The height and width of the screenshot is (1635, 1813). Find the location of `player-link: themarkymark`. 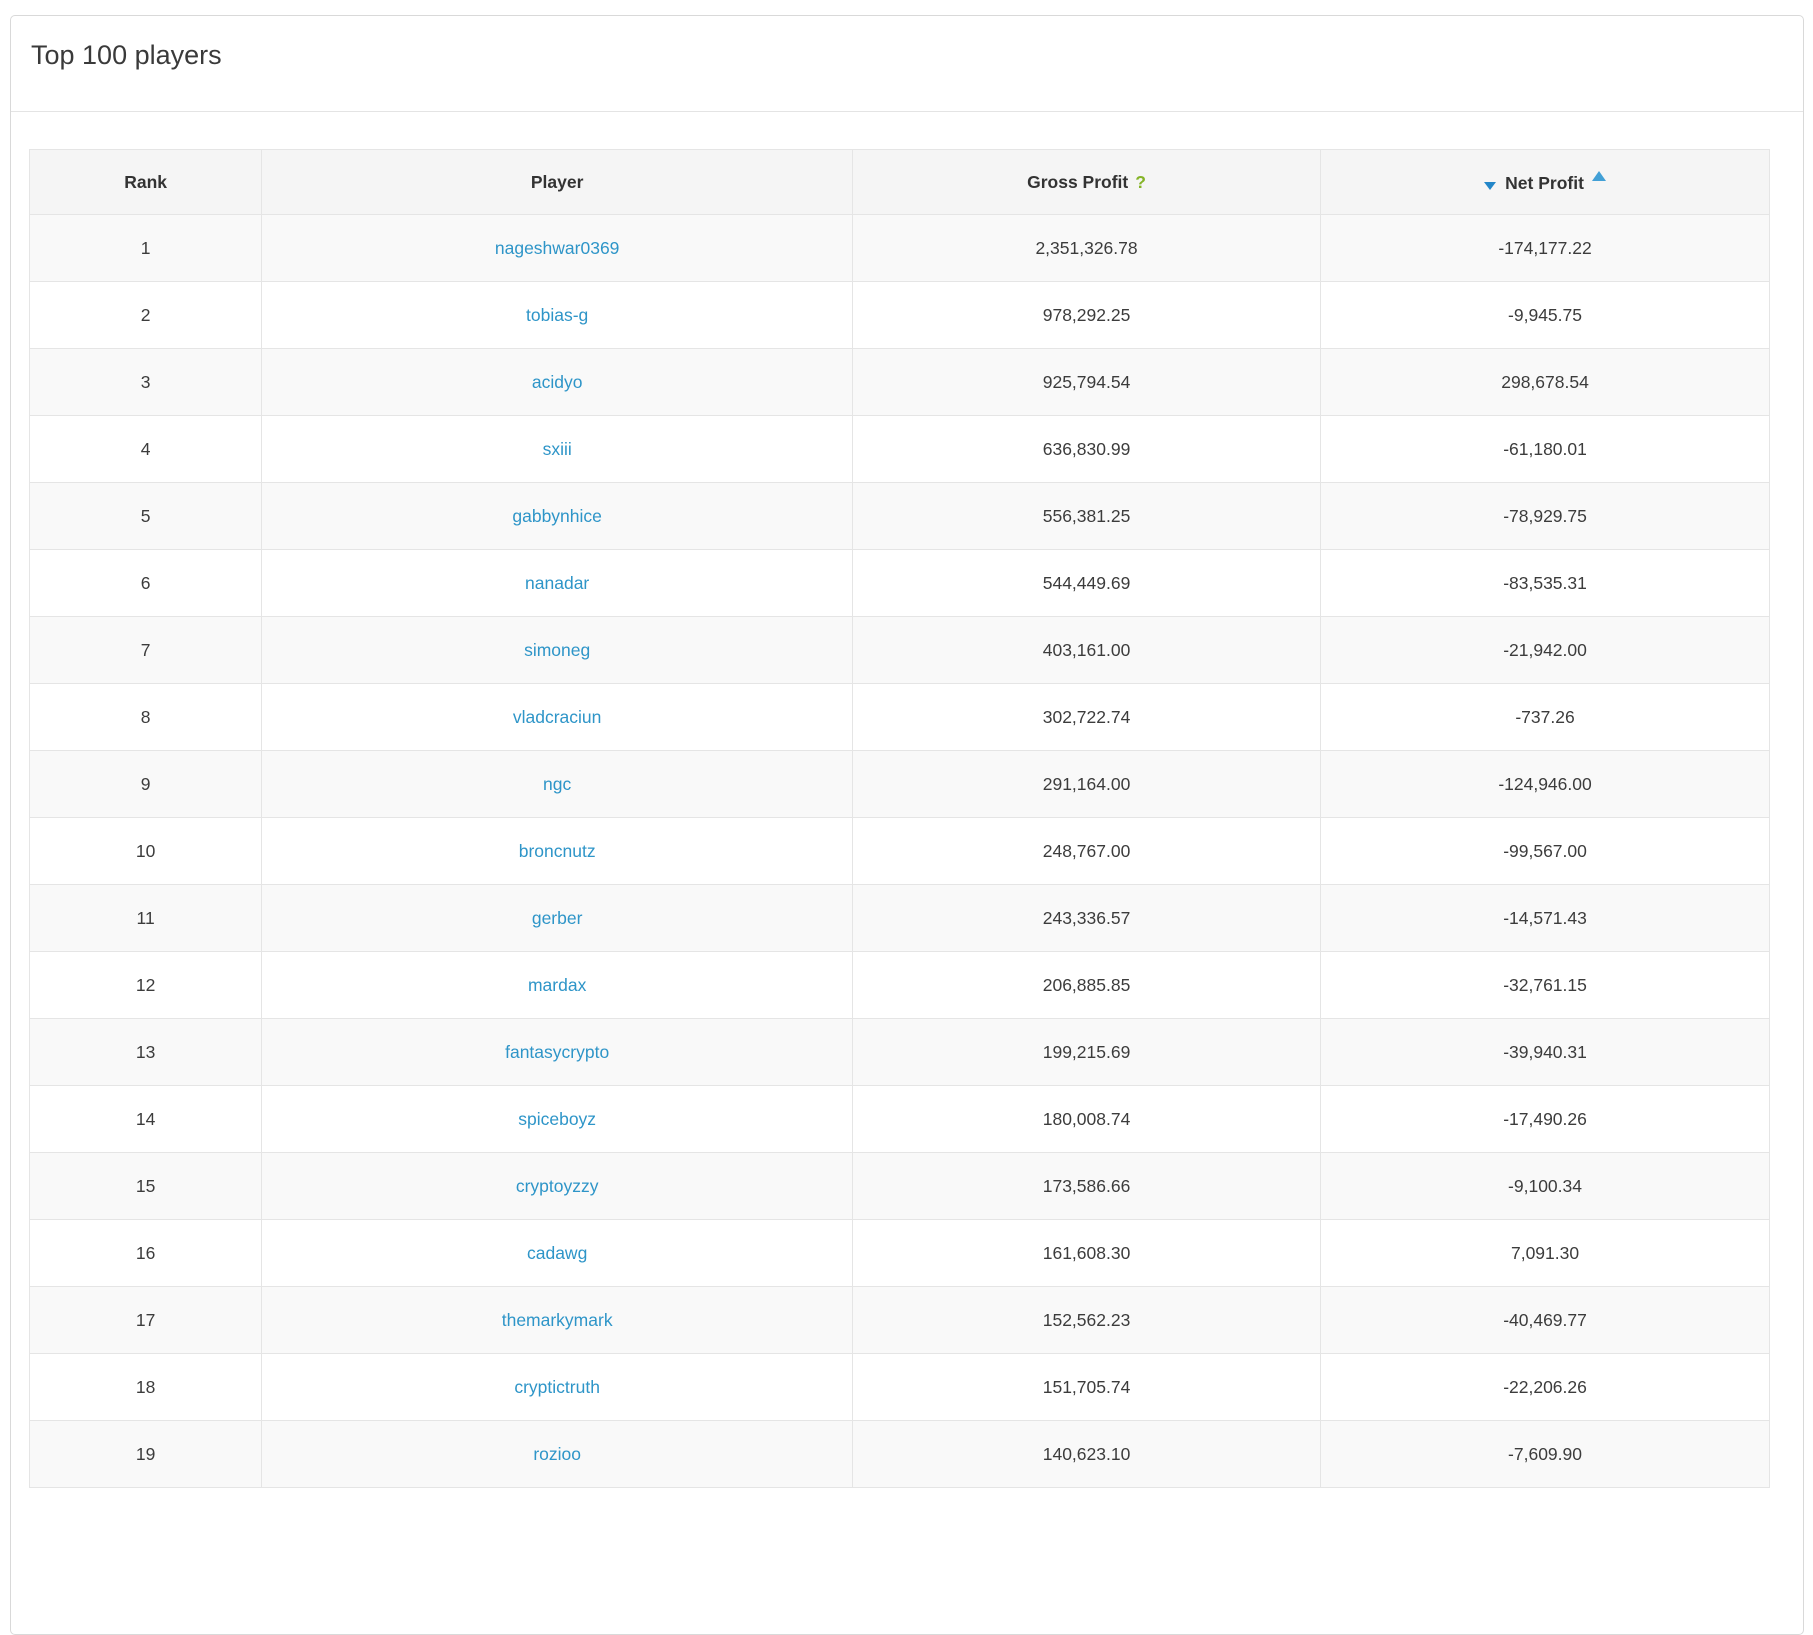

player-link: themarkymark is located at coordinates (557, 1320).